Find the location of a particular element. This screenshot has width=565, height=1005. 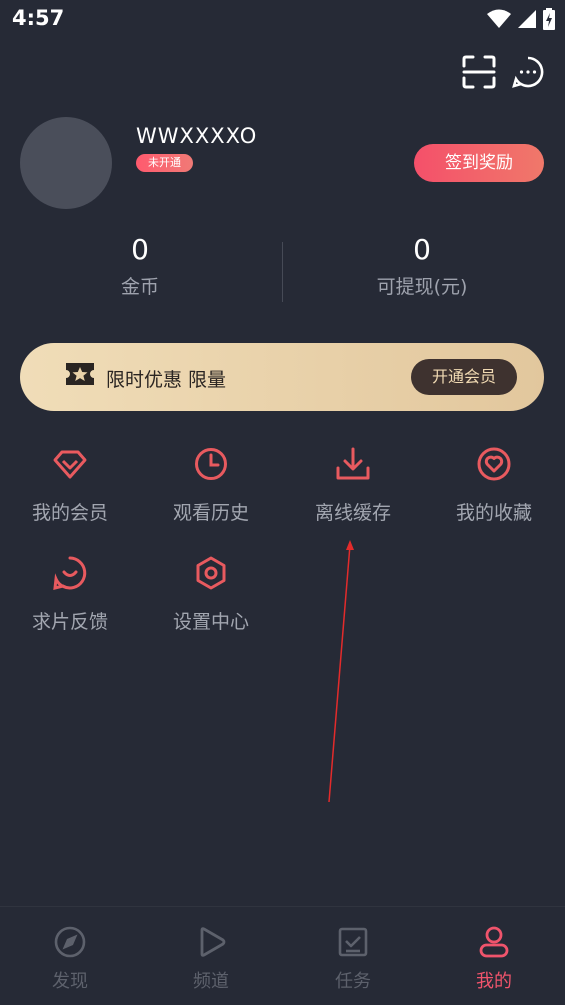

nav-label: 频道 is located at coordinates (211, 981).